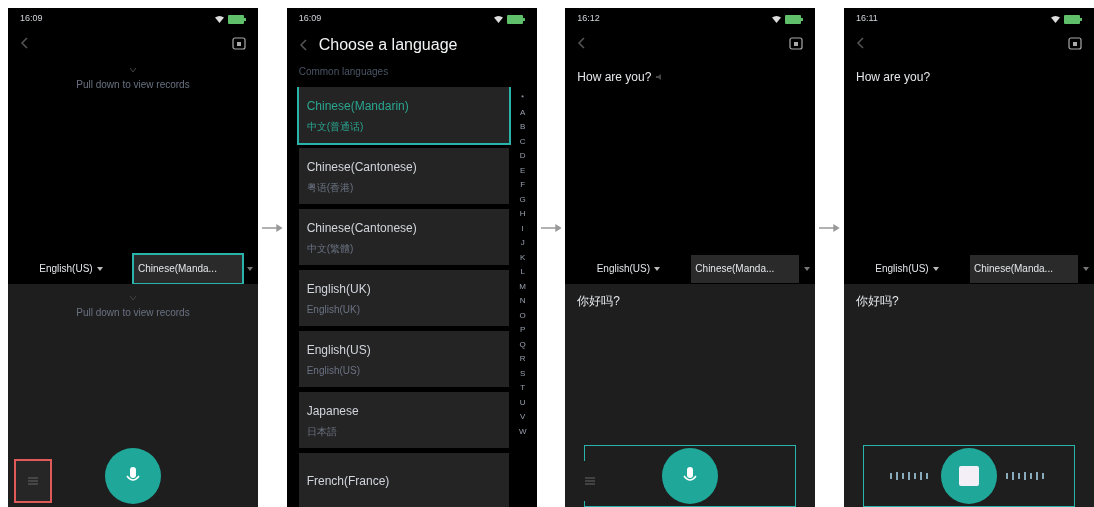  What do you see at coordinates (523, 98) in the screenshot?
I see `index-letter: *` at bounding box center [523, 98].